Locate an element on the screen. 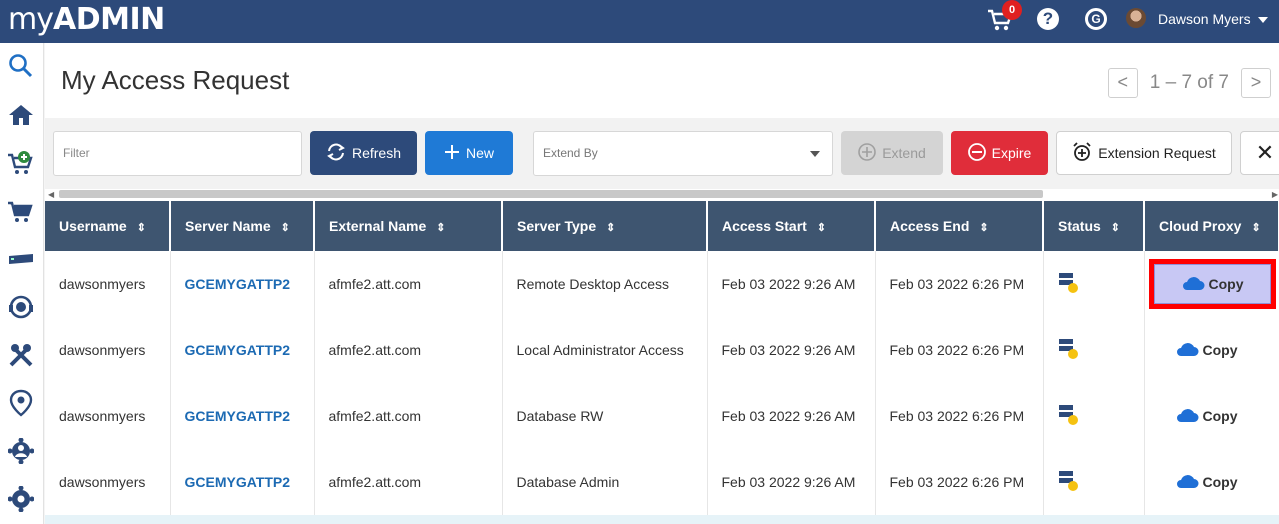 This screenshot has height=524, width=1279. cart-count-badge: 0 is located at coordinates (1012, 10).